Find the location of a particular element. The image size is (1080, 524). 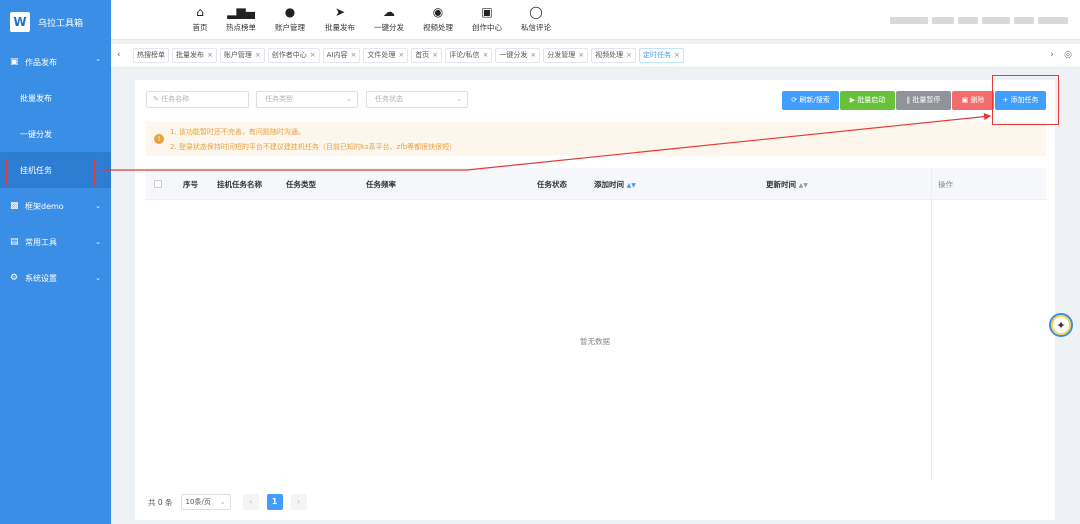

tab-item: 视频处理 × is located at coordinates (613, 55).